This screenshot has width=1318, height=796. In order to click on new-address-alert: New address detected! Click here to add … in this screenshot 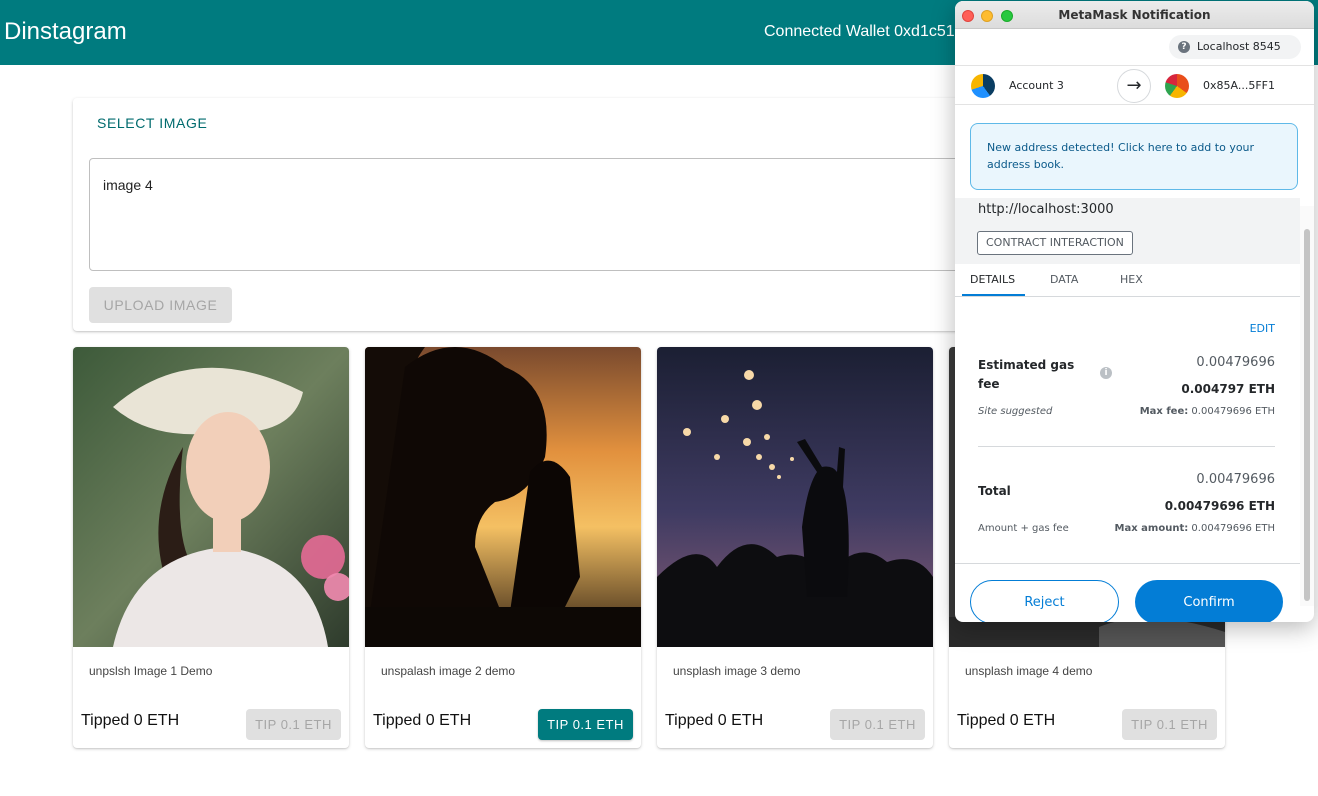, I will do `click(1134, 156)`.